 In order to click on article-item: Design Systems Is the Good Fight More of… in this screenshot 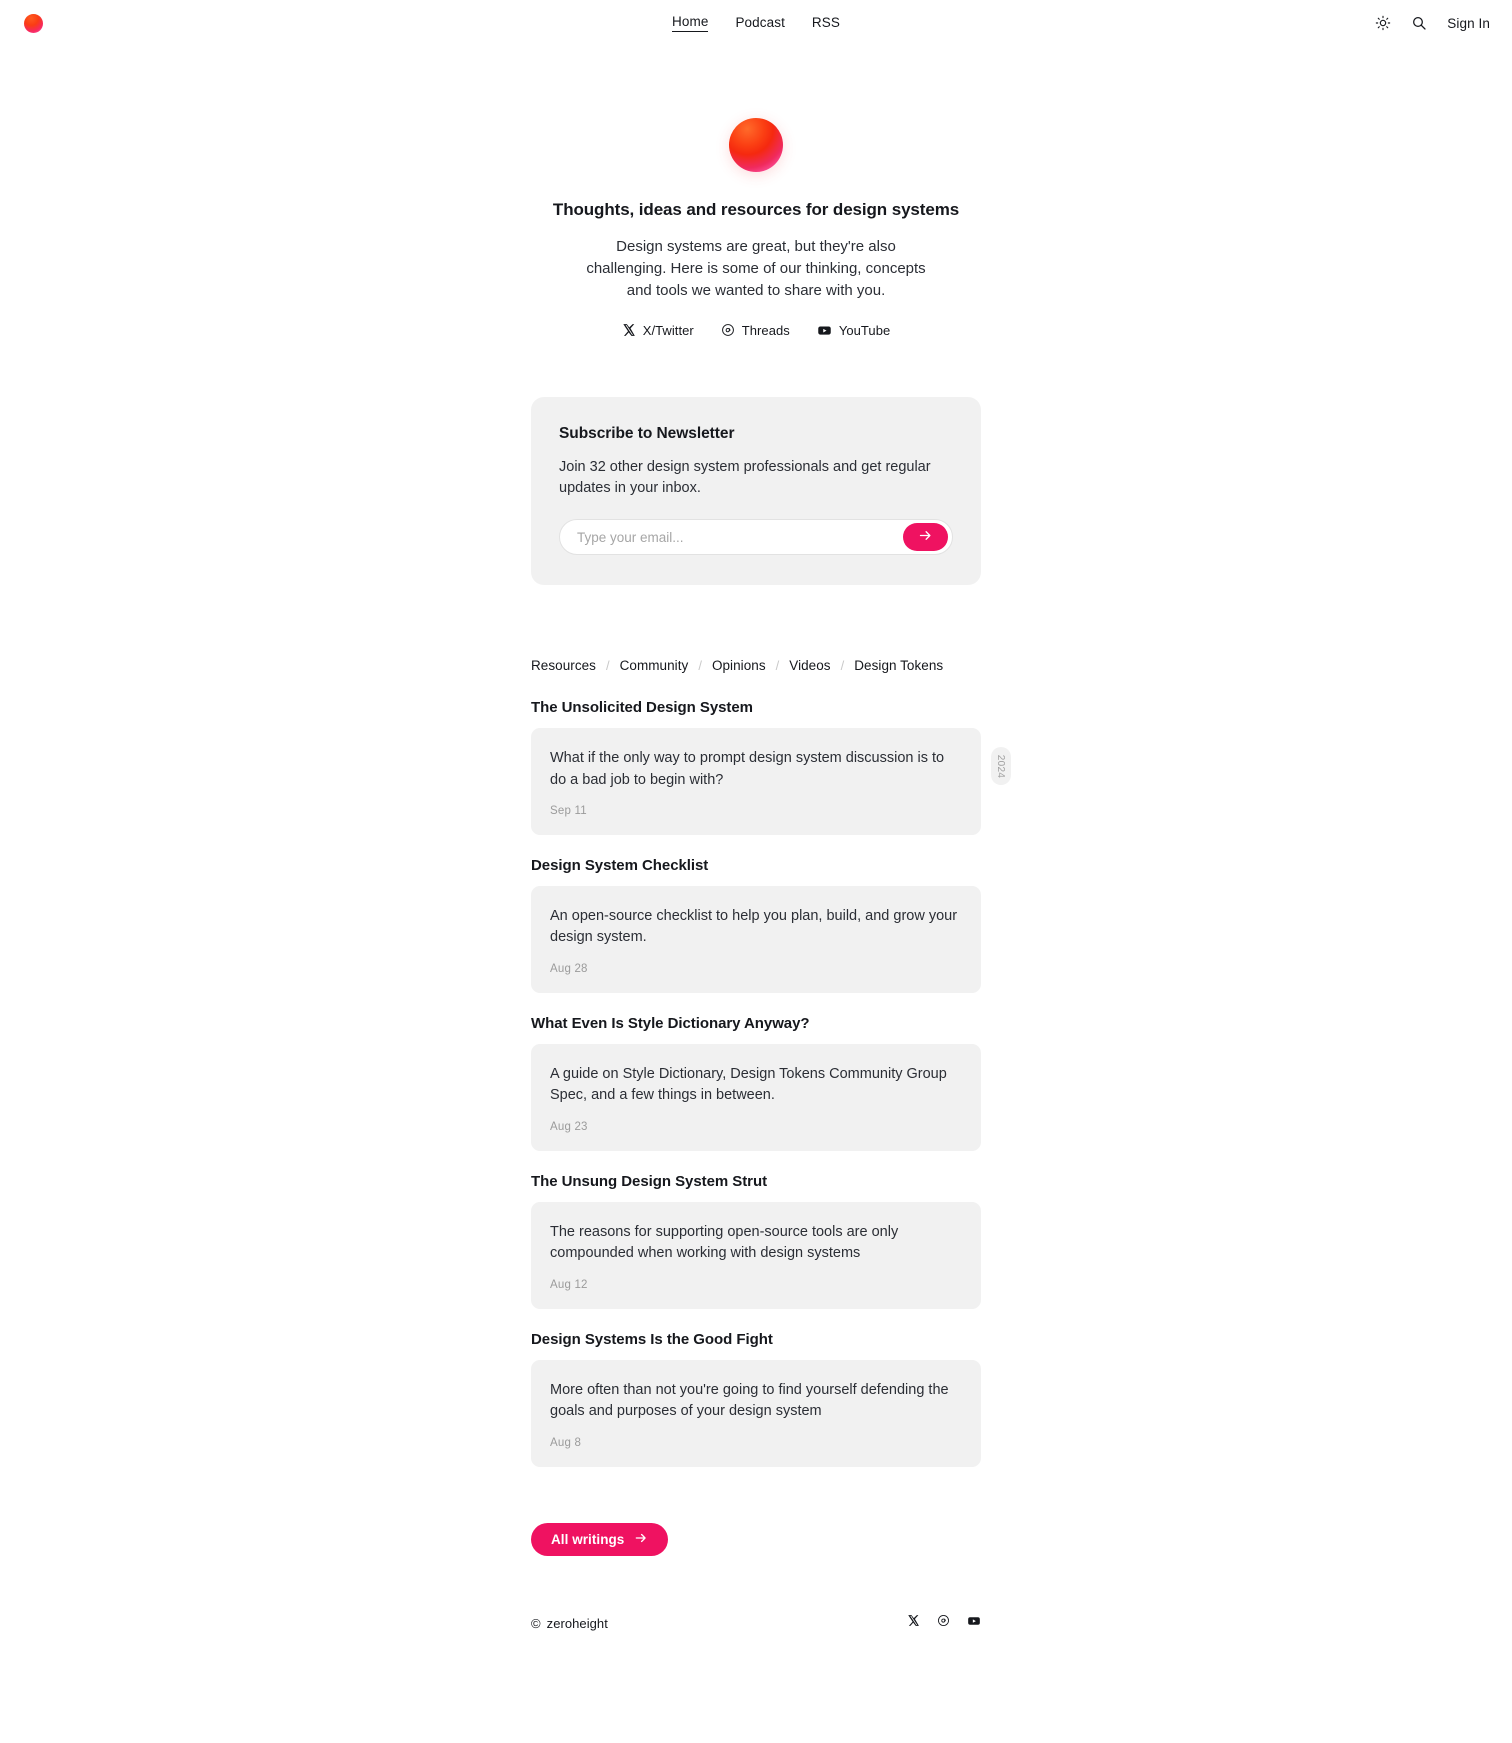, I will do `click(756, 1399)`.